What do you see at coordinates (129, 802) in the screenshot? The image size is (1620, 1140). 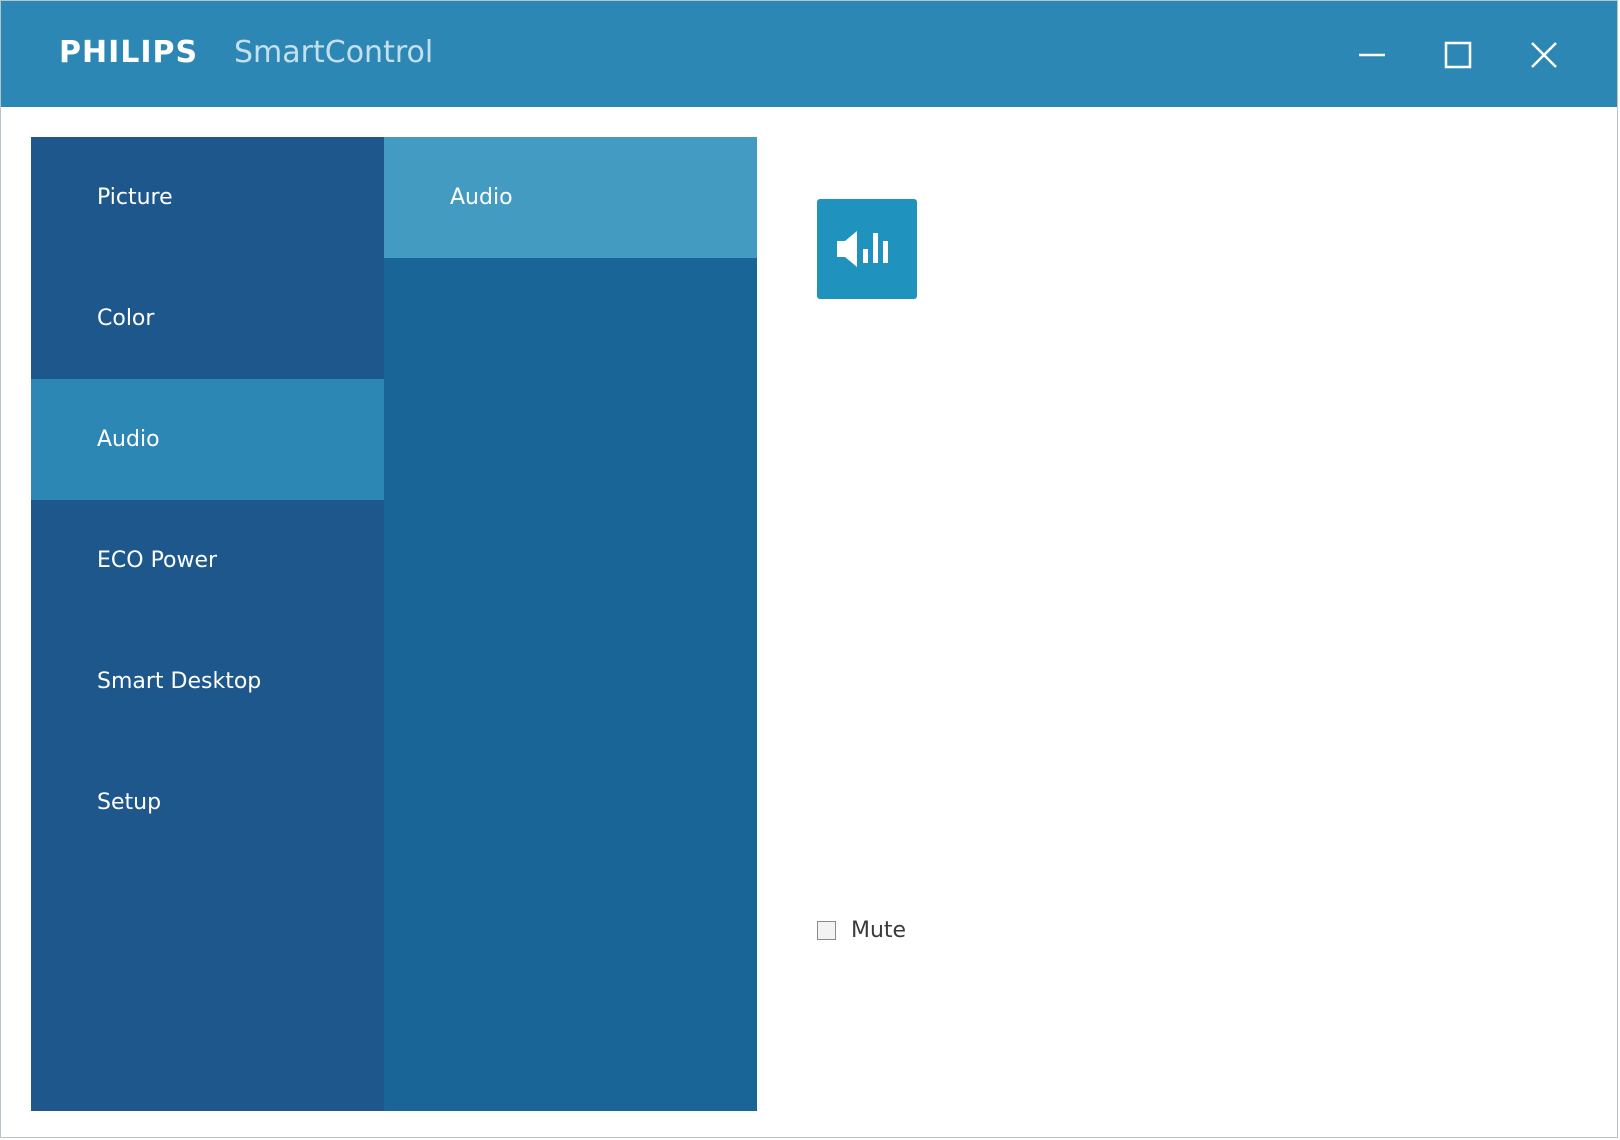 I see `nav-item-label: Setup` at bounding box center [129, 802].